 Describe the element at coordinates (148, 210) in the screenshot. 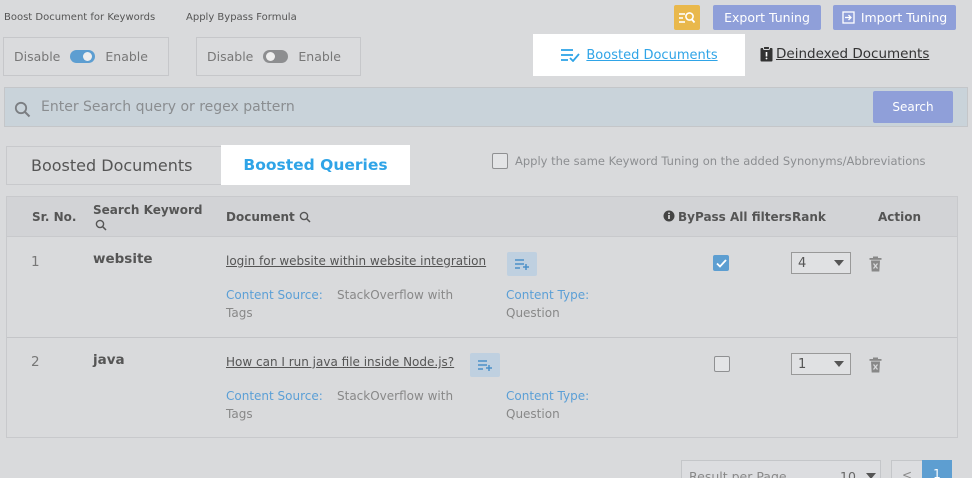

I see `header-search-keyword: Search Keyword` at that location.